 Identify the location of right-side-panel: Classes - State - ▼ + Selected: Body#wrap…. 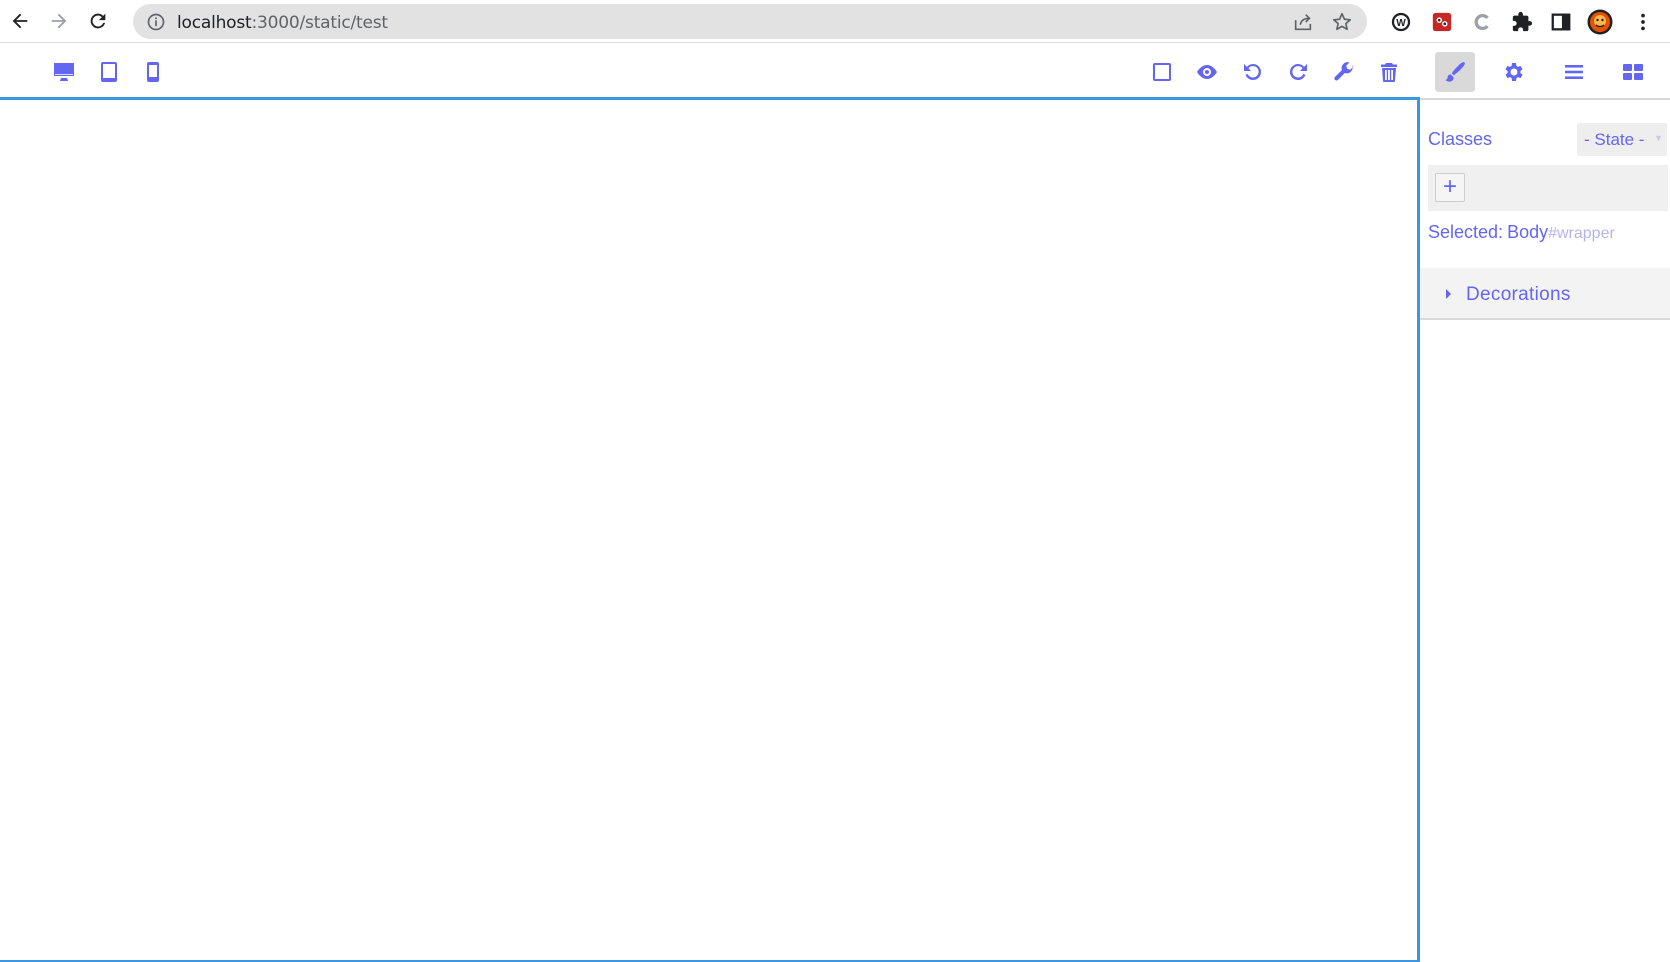
(1545, 503).